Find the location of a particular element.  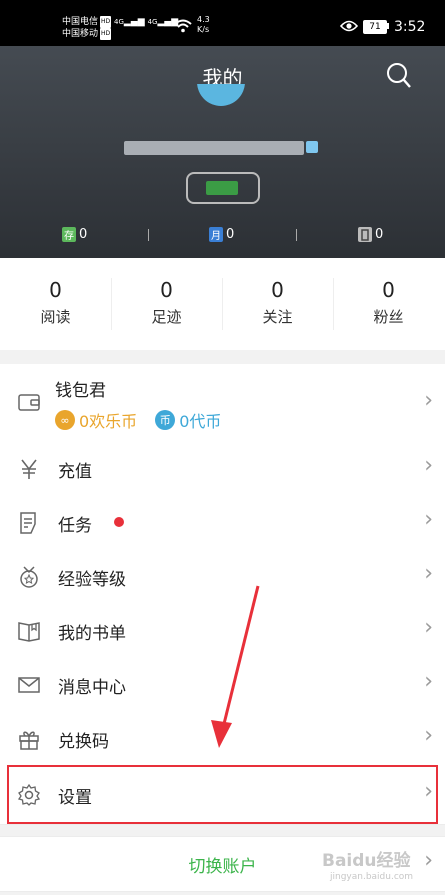

menu-item-tasks: 任务 › is located at coordinates (222, 523).